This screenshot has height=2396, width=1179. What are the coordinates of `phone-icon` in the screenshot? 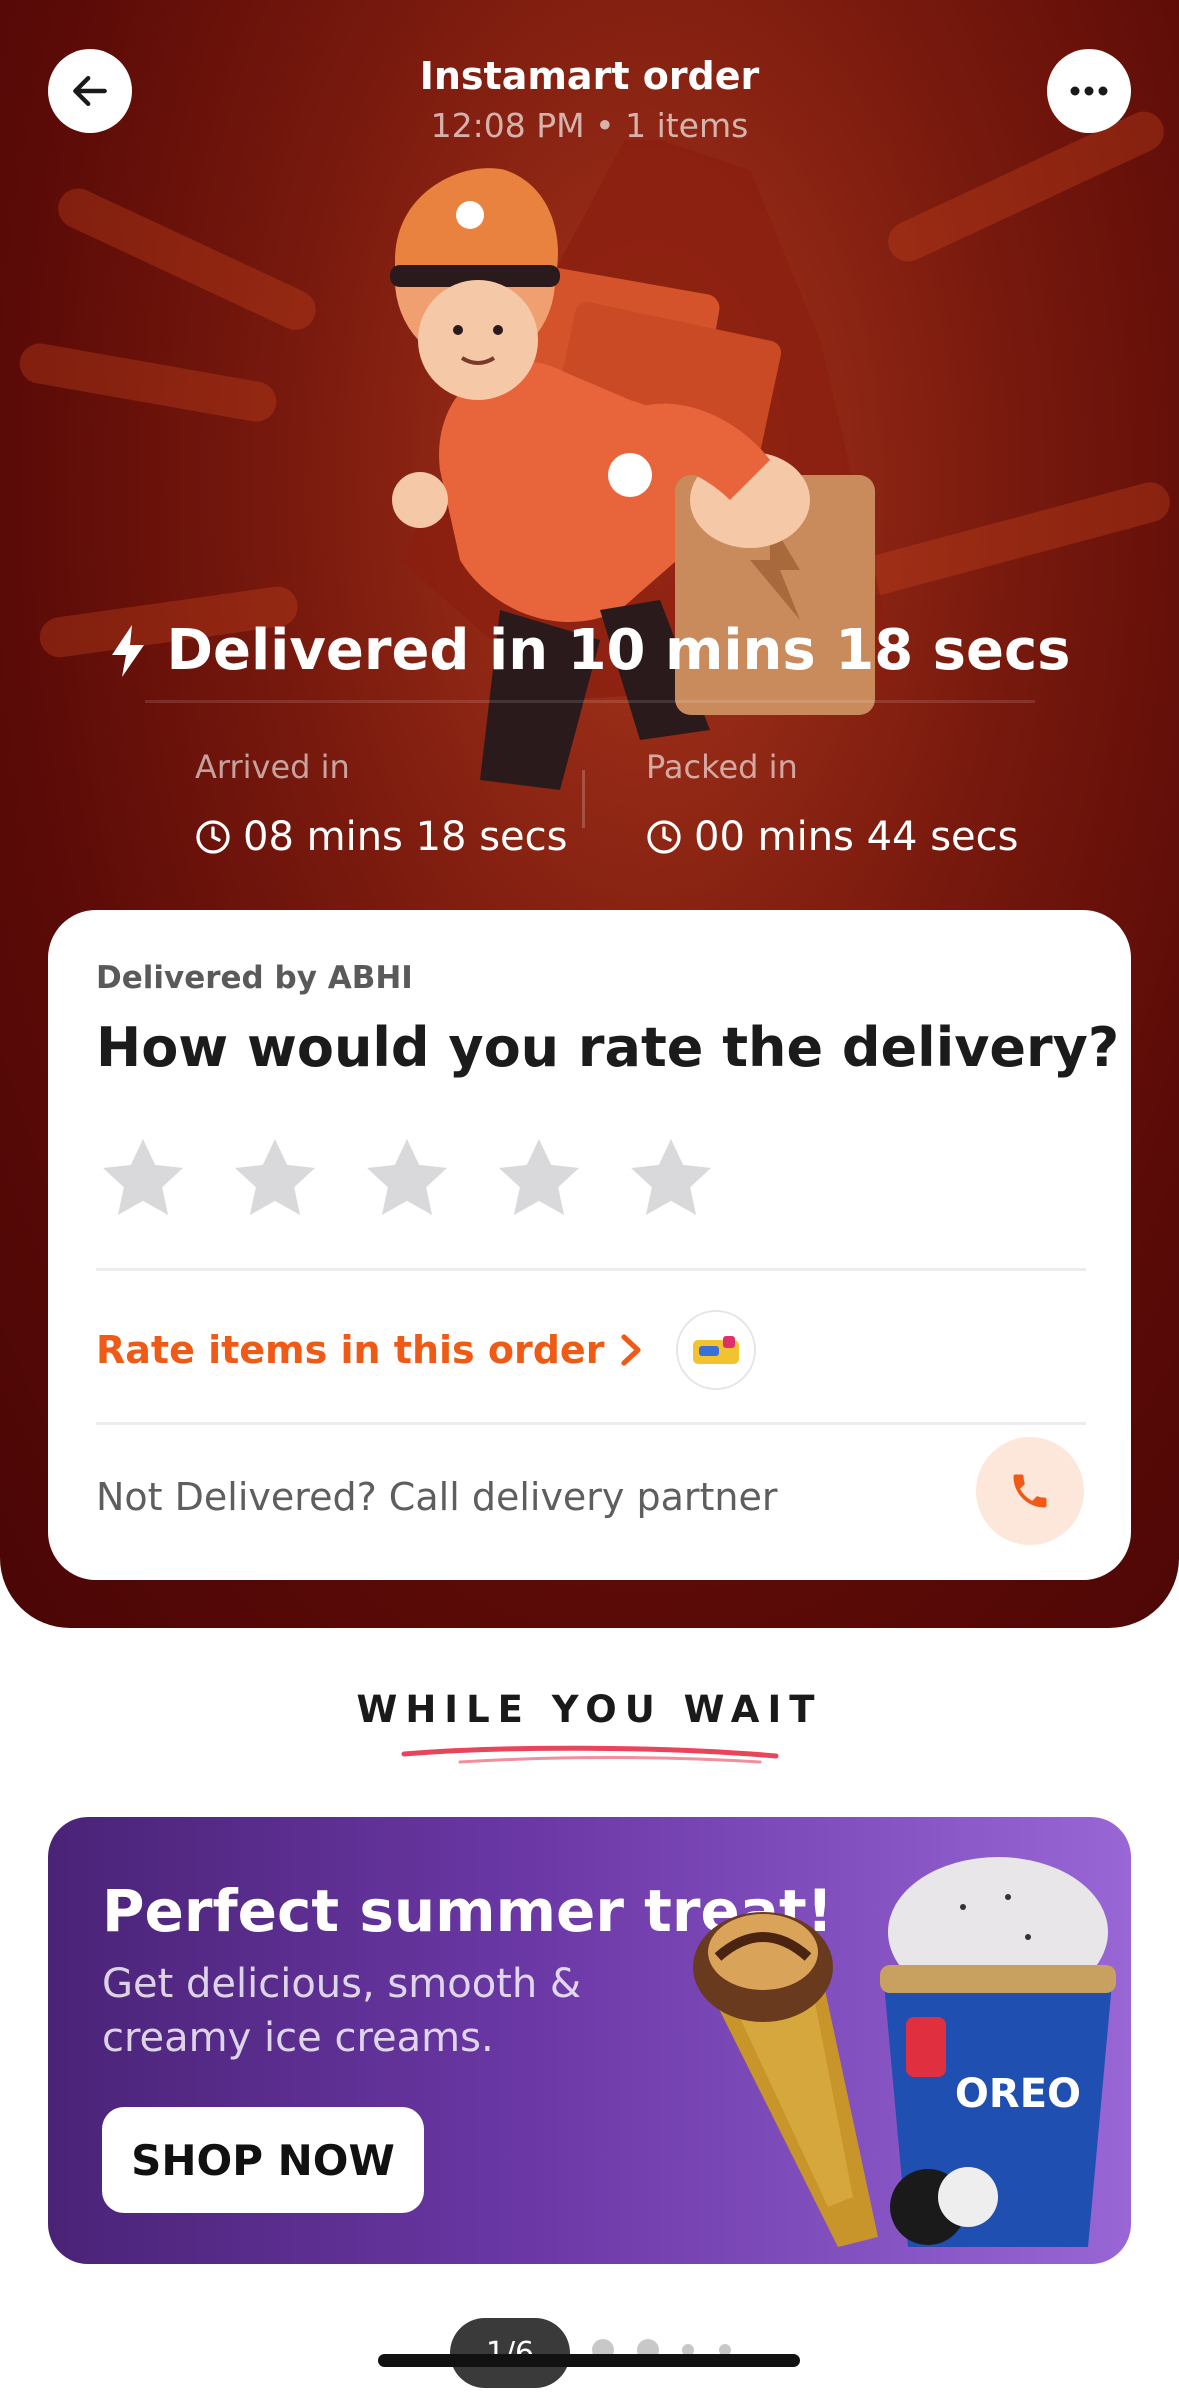 It's located at (1030, 1491).